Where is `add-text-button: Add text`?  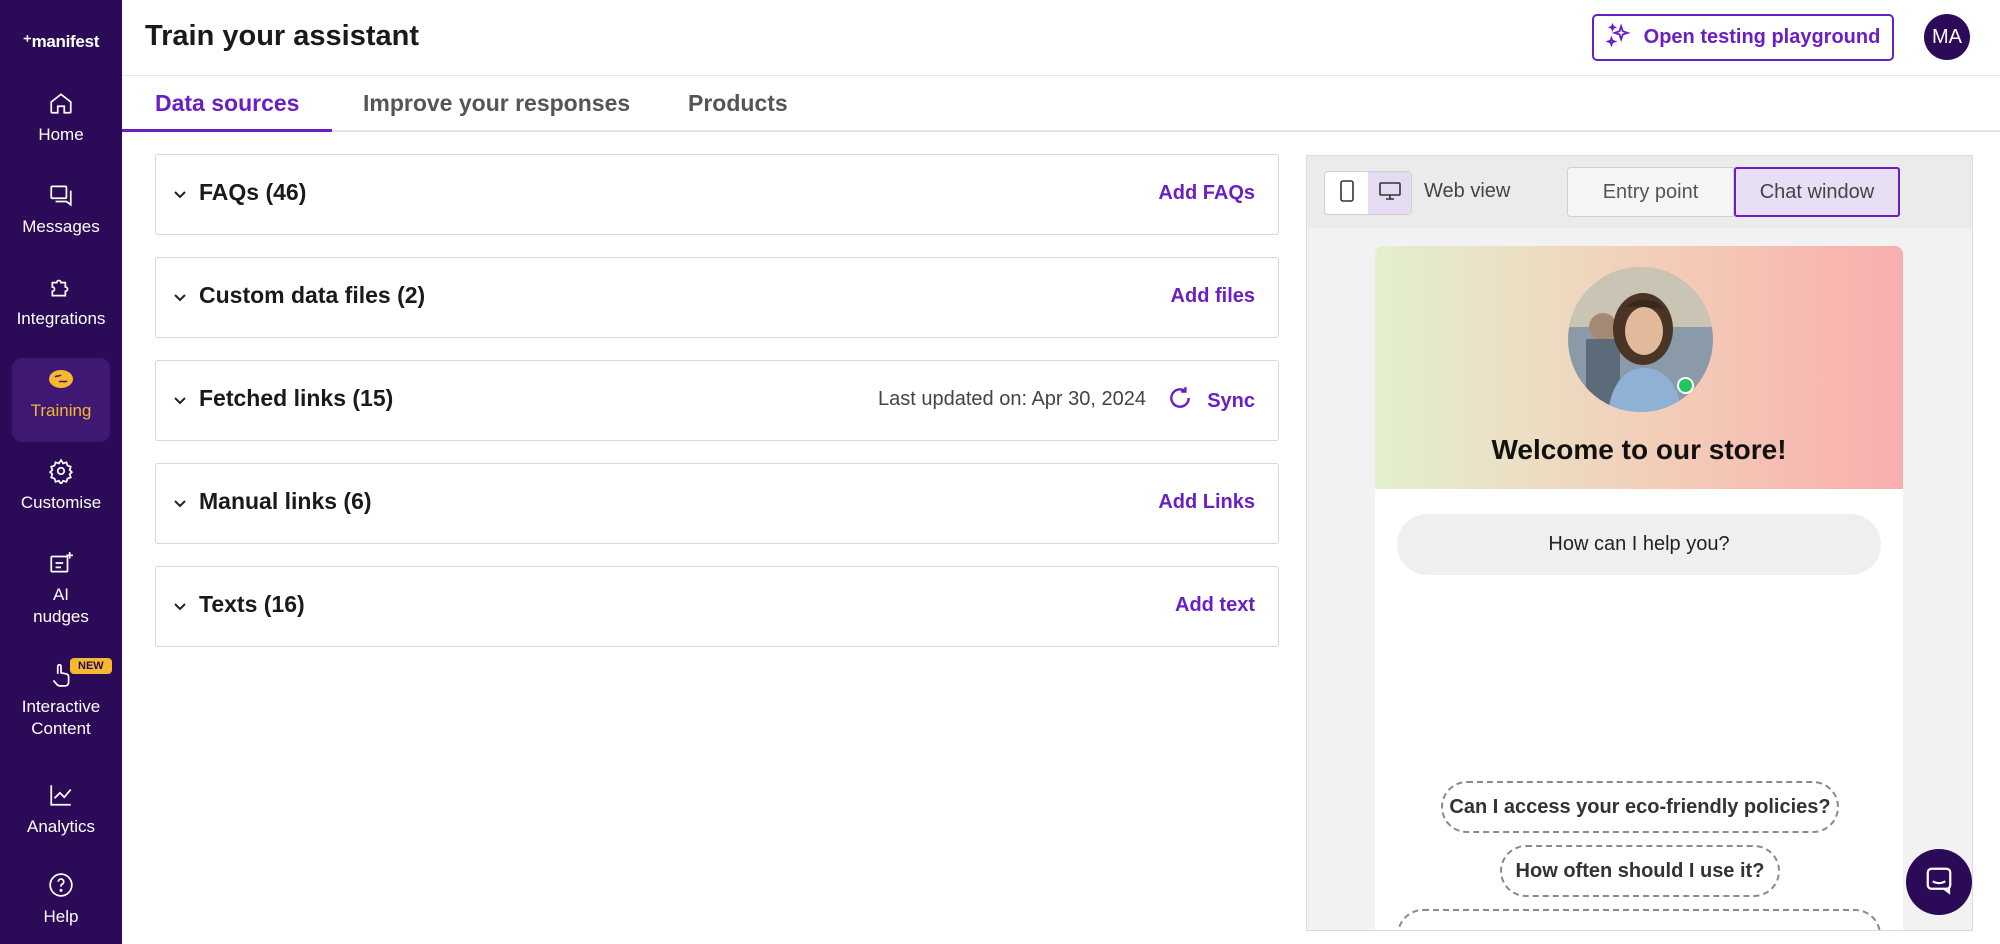 add-text-button: Add text is located at coordinates (1215, 605).